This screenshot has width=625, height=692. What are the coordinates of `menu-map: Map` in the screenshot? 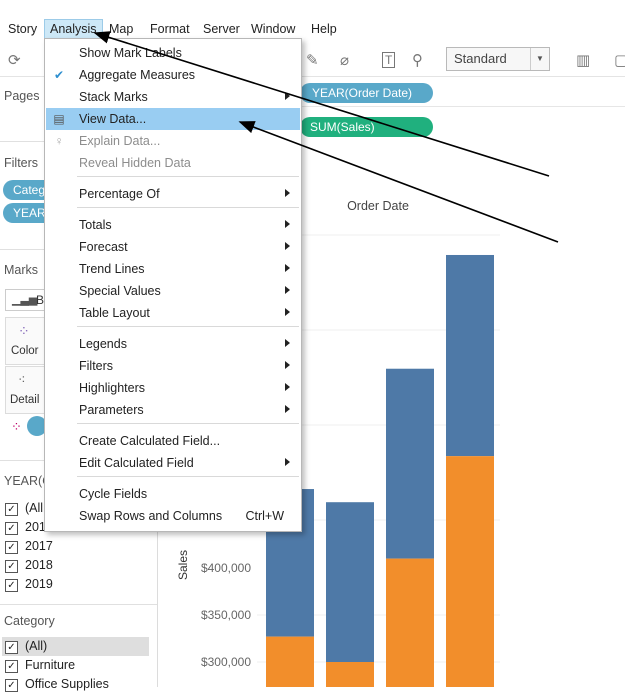 It's located at (121, 29).